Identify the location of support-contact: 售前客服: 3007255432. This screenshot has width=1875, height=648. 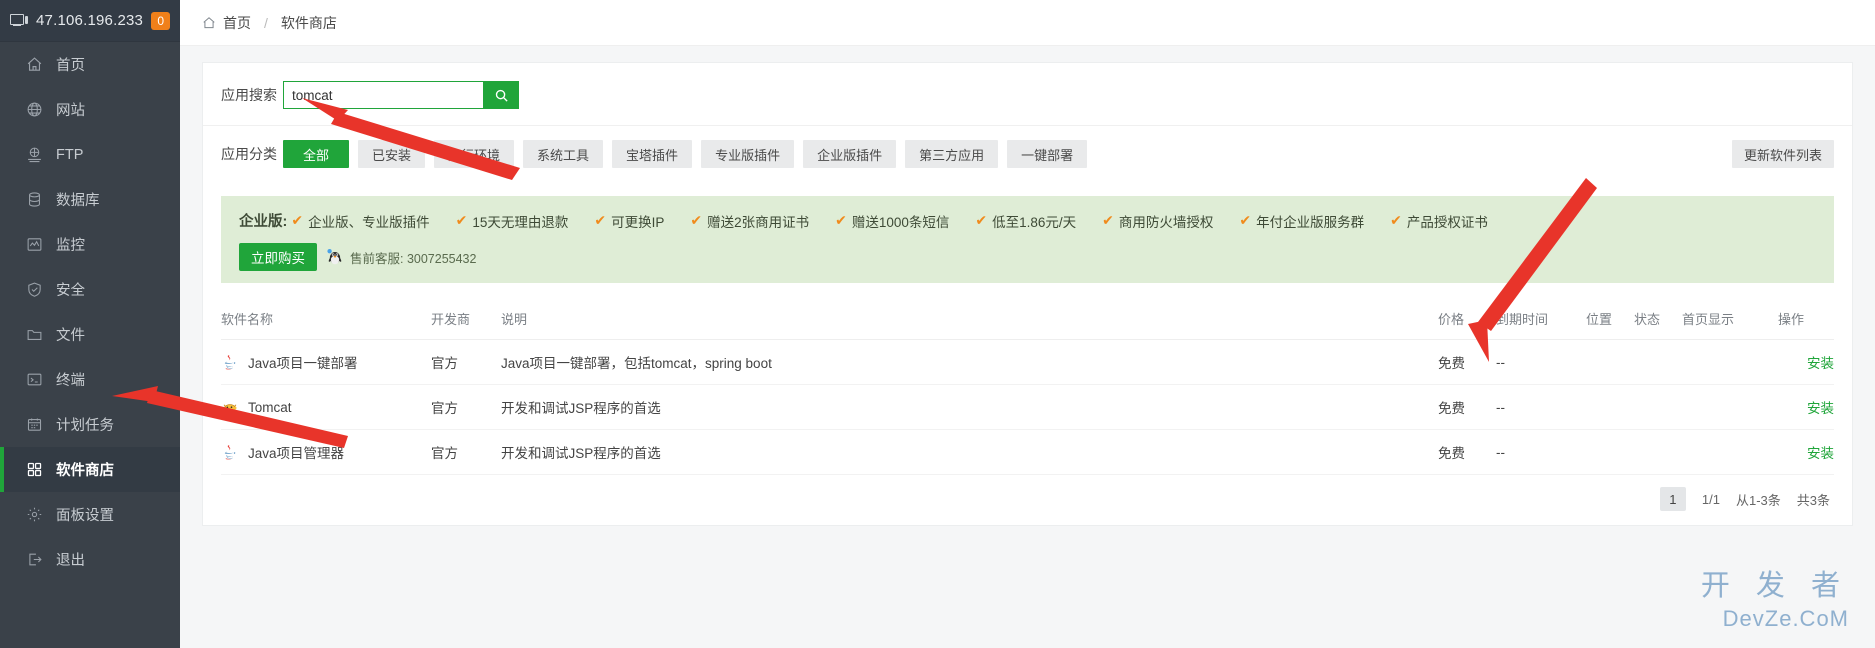
(400, 257).